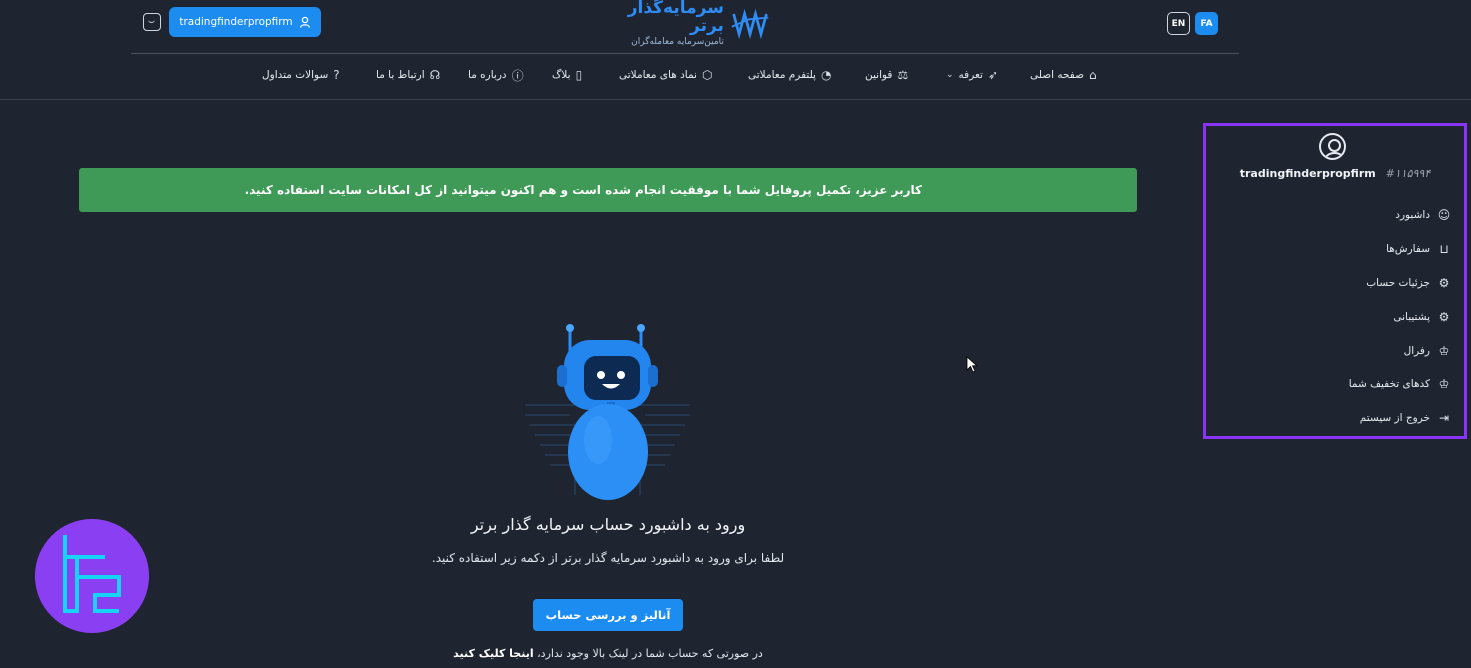 The height and width of the screenshot is (668, 1471). I want to click on sidebar-item-label: خروج از سیستم, so click(1394, 418).